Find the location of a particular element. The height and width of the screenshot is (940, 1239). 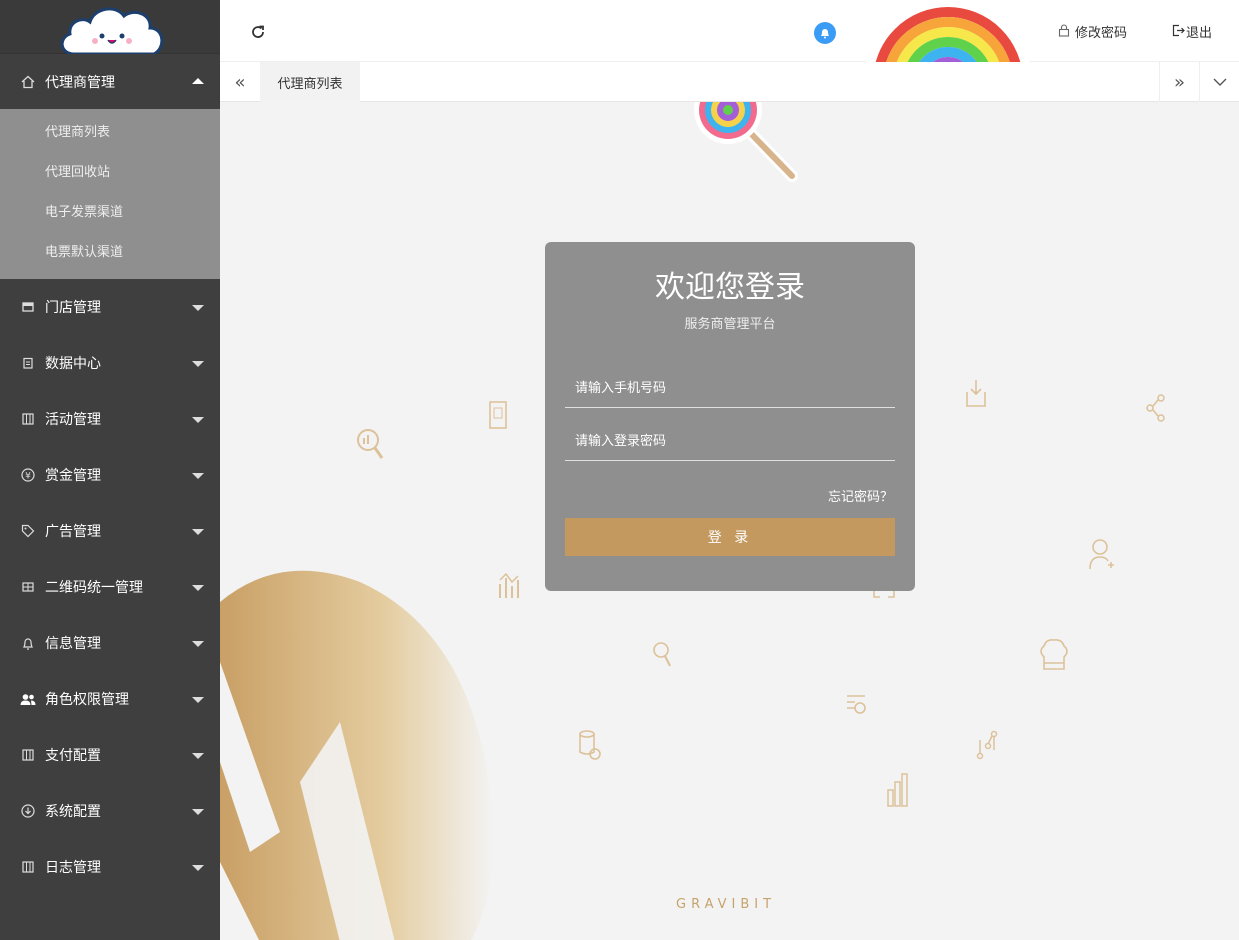

qrcode-icon is located at coordinates (28, 587).